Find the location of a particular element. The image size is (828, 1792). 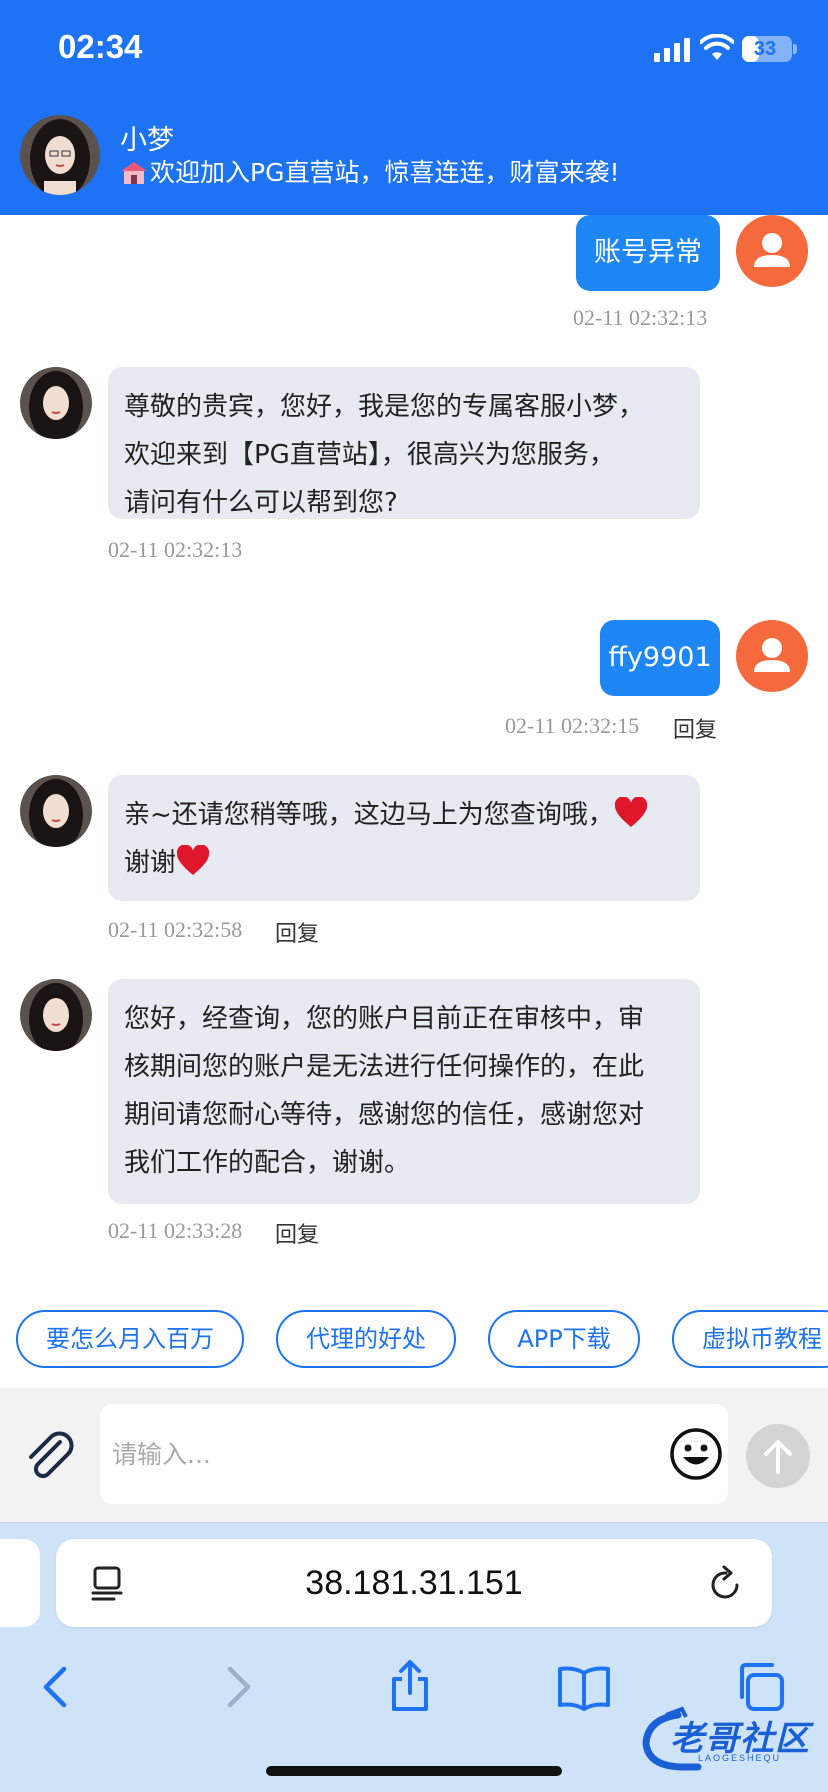

forward-icon is located at coordinates (236, 1687).